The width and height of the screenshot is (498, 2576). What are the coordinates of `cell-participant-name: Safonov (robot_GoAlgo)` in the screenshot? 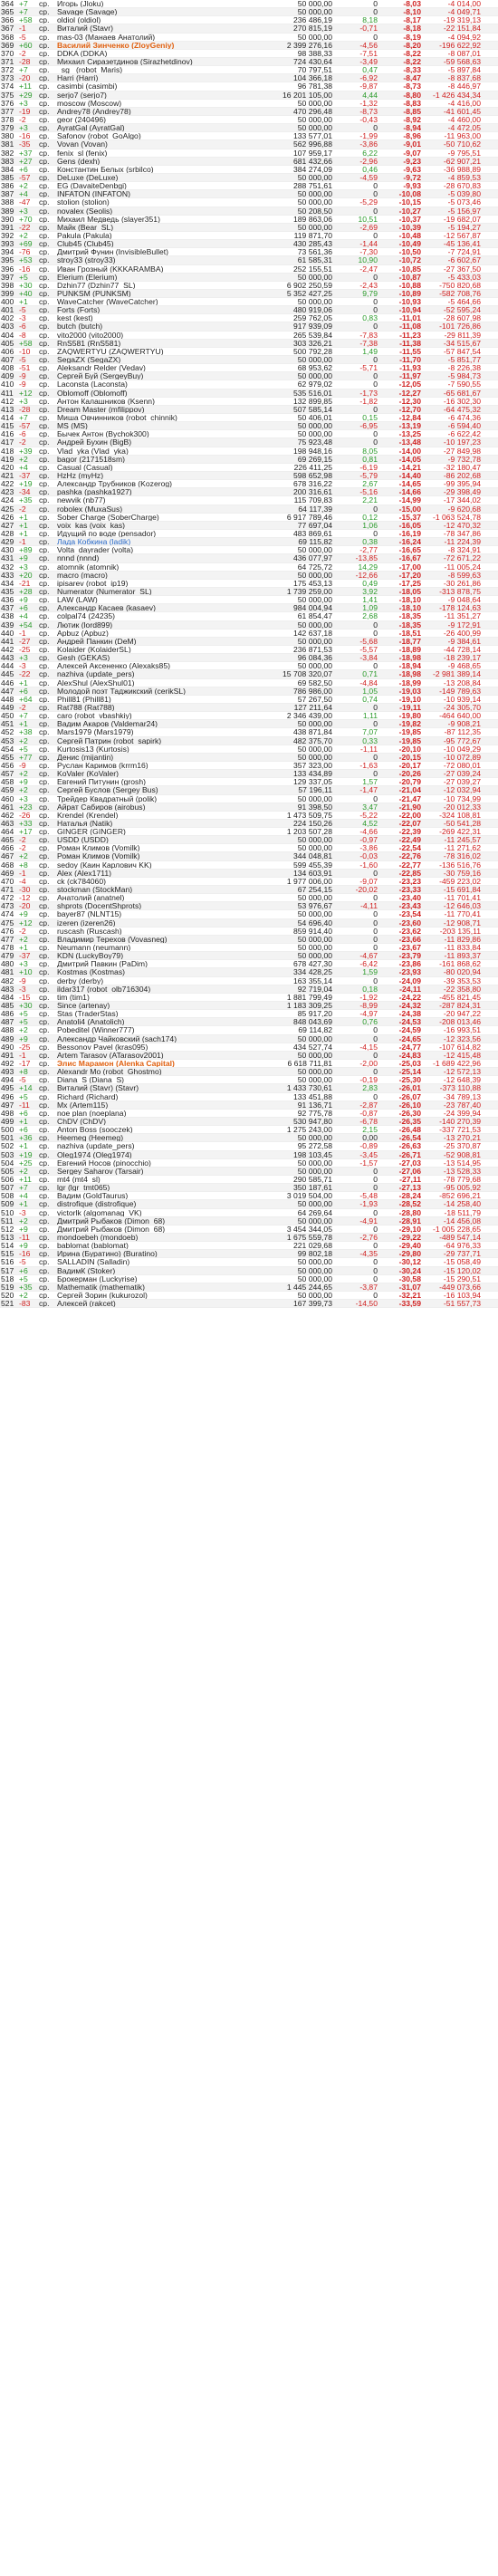 It's located at (150, 135).